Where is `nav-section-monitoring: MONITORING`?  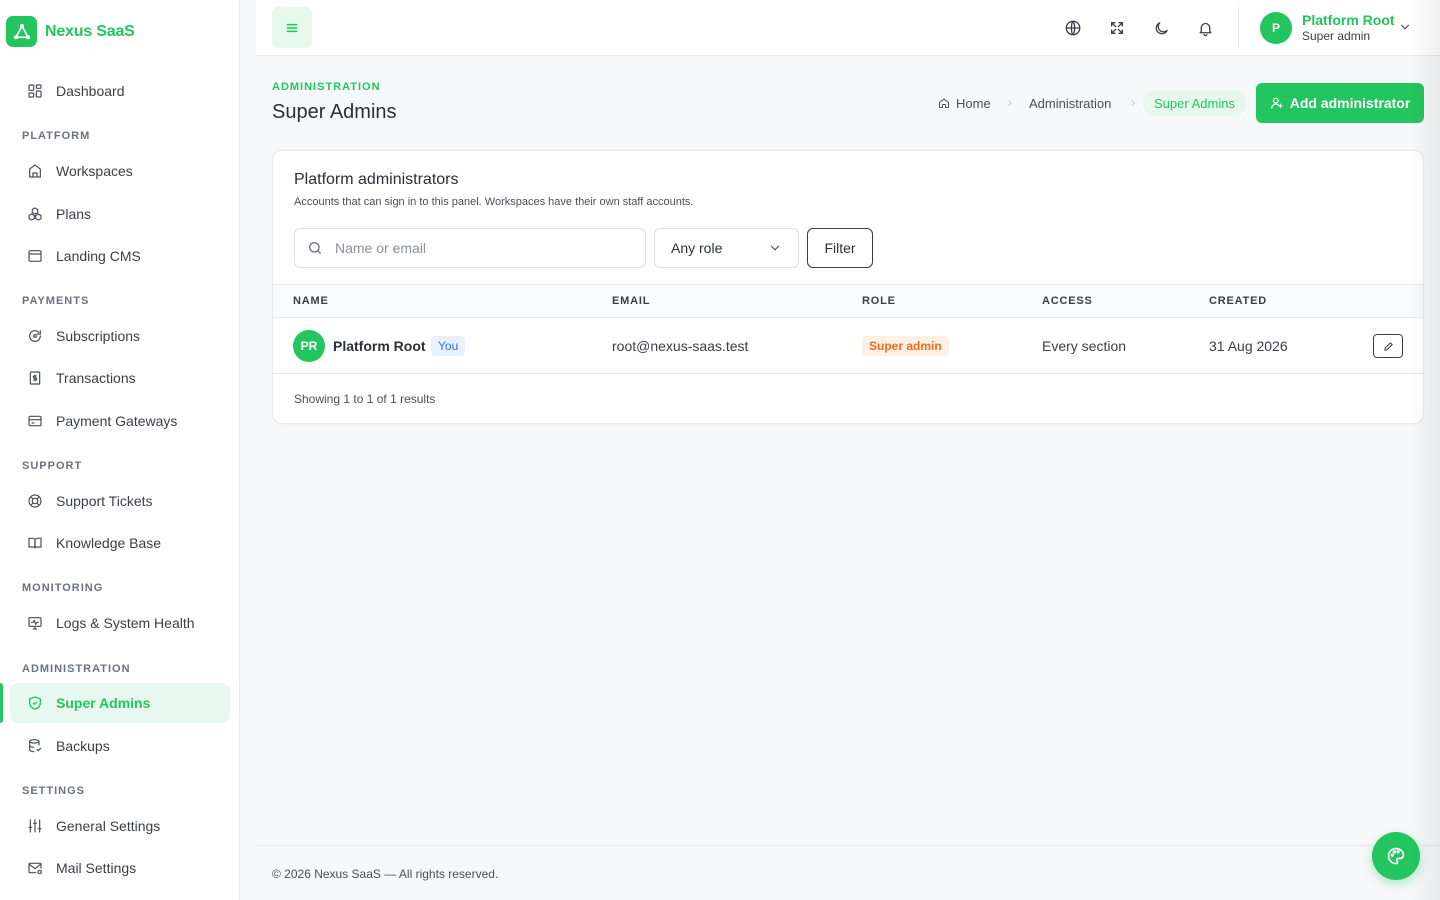 nav-section-monitoring: MONITORING is located at coordinates (63, 588).